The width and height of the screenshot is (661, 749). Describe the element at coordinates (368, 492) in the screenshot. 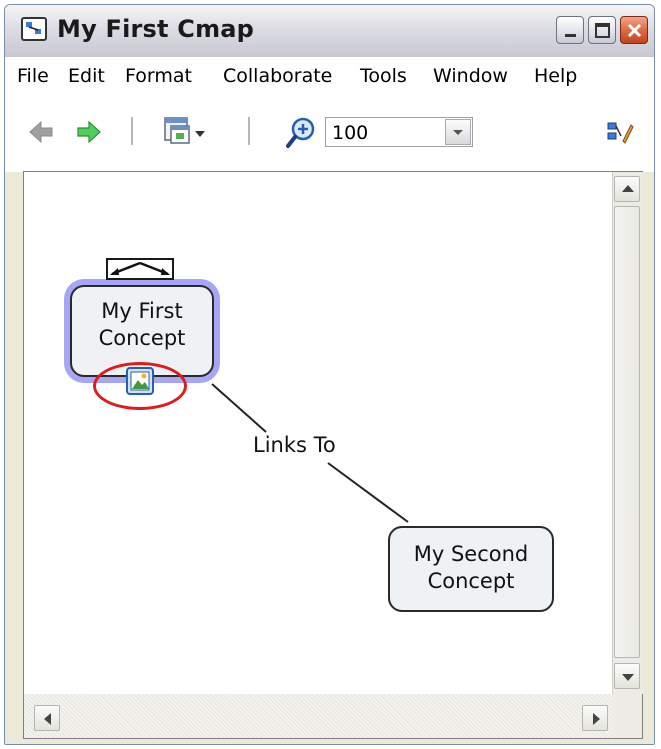

I see `link-line-lower` at that location.